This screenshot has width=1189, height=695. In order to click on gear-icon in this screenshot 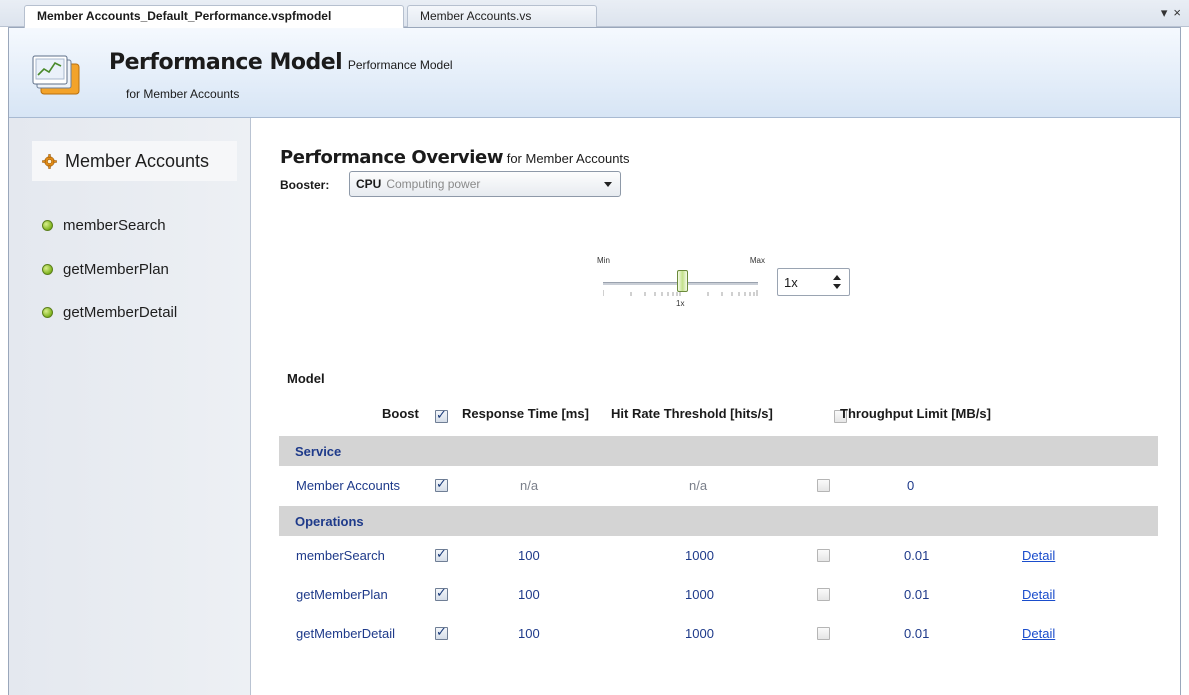, I will do `click(49, 161)`.